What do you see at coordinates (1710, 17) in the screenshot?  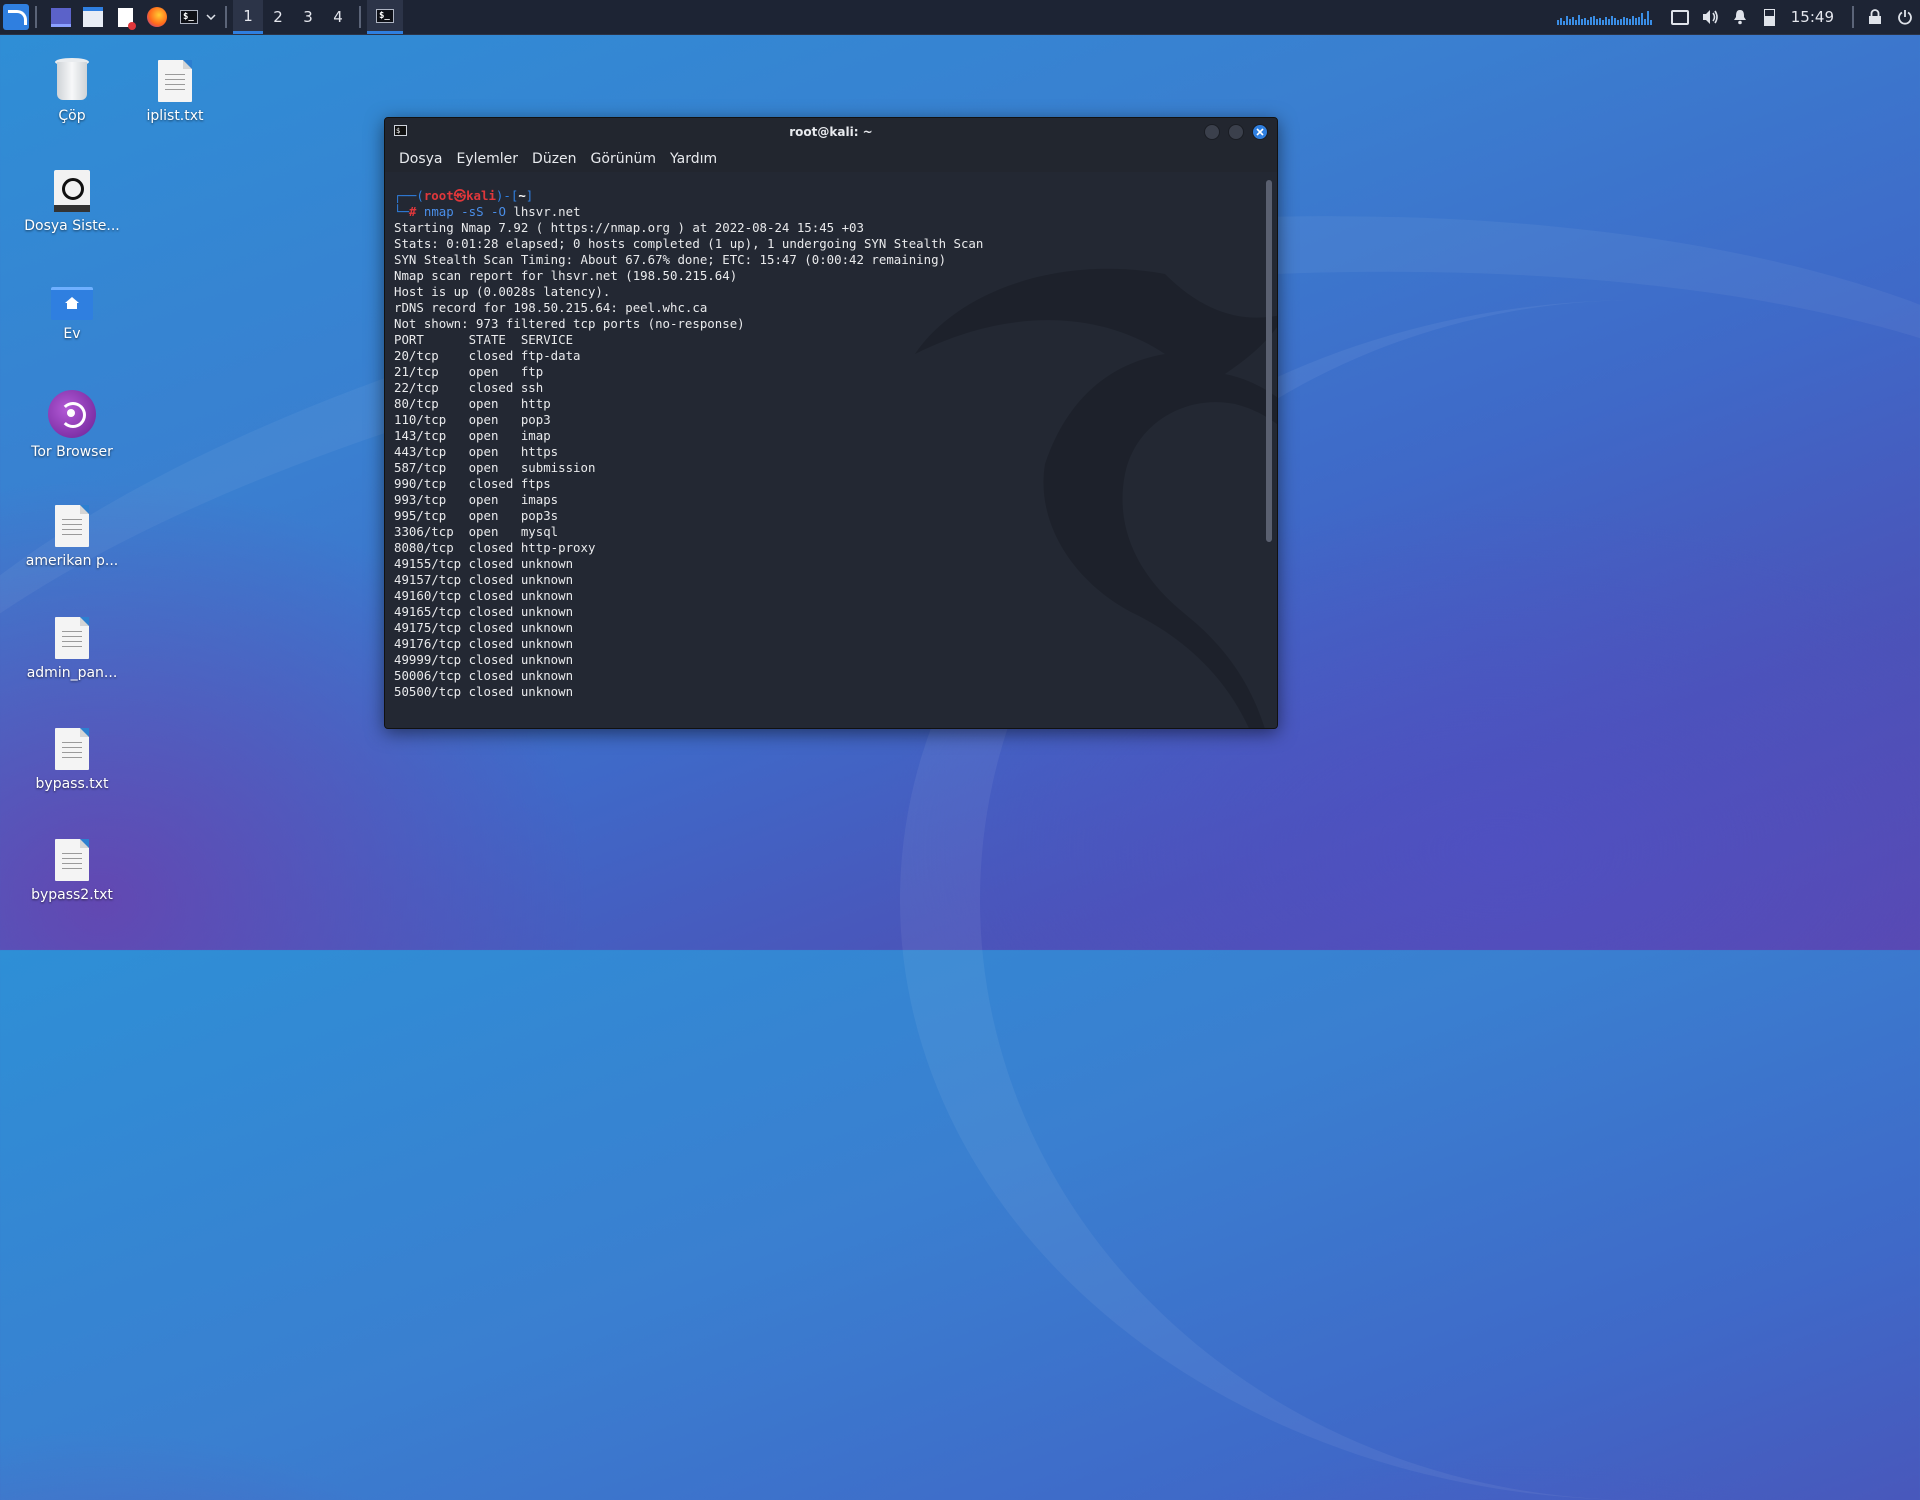 I see `volume-icon` at bounding box center [1710, 17].